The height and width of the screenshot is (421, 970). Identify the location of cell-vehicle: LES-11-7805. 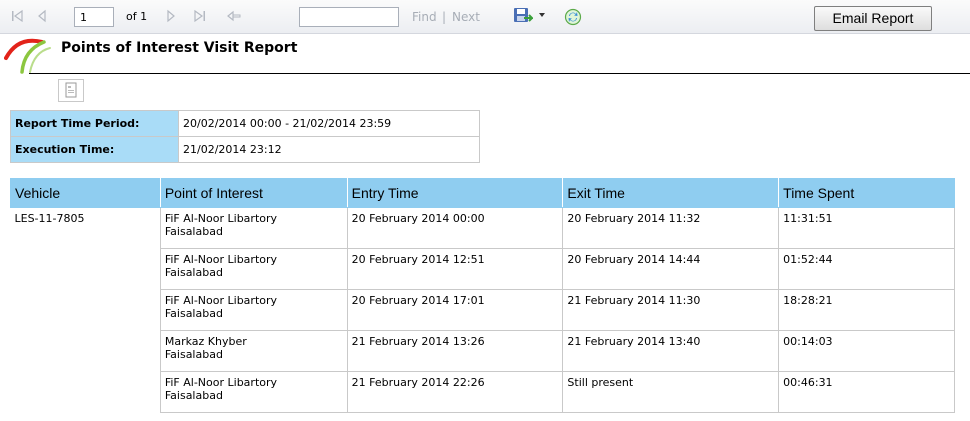
(85, 228).